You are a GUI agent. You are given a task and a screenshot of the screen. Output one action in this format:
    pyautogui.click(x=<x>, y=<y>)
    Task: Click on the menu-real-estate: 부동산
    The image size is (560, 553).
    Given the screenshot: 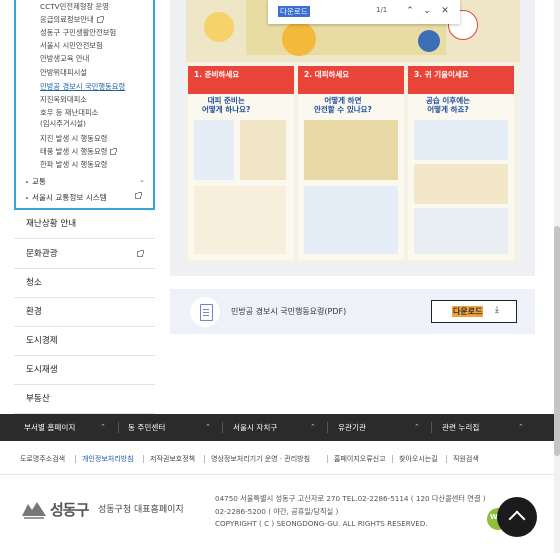 What is the action you would take?
    pyautogui.click(x=84, y=399)
    